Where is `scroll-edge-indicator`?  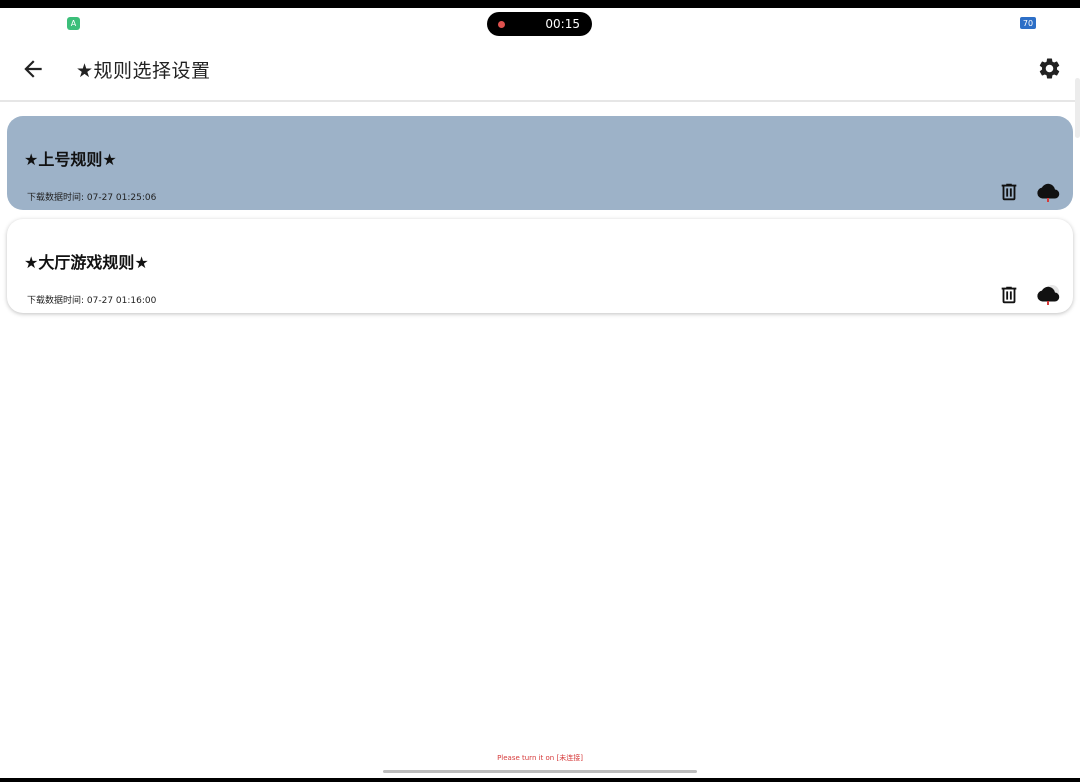
scroll-edge-indicator is located at coordinates (1077, 108).